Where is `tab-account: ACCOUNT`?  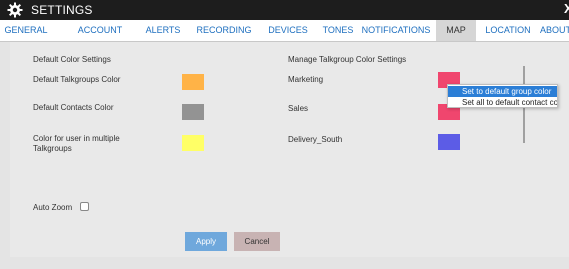
tab-account: ACCOUNT is located at coordinates (100, 30).